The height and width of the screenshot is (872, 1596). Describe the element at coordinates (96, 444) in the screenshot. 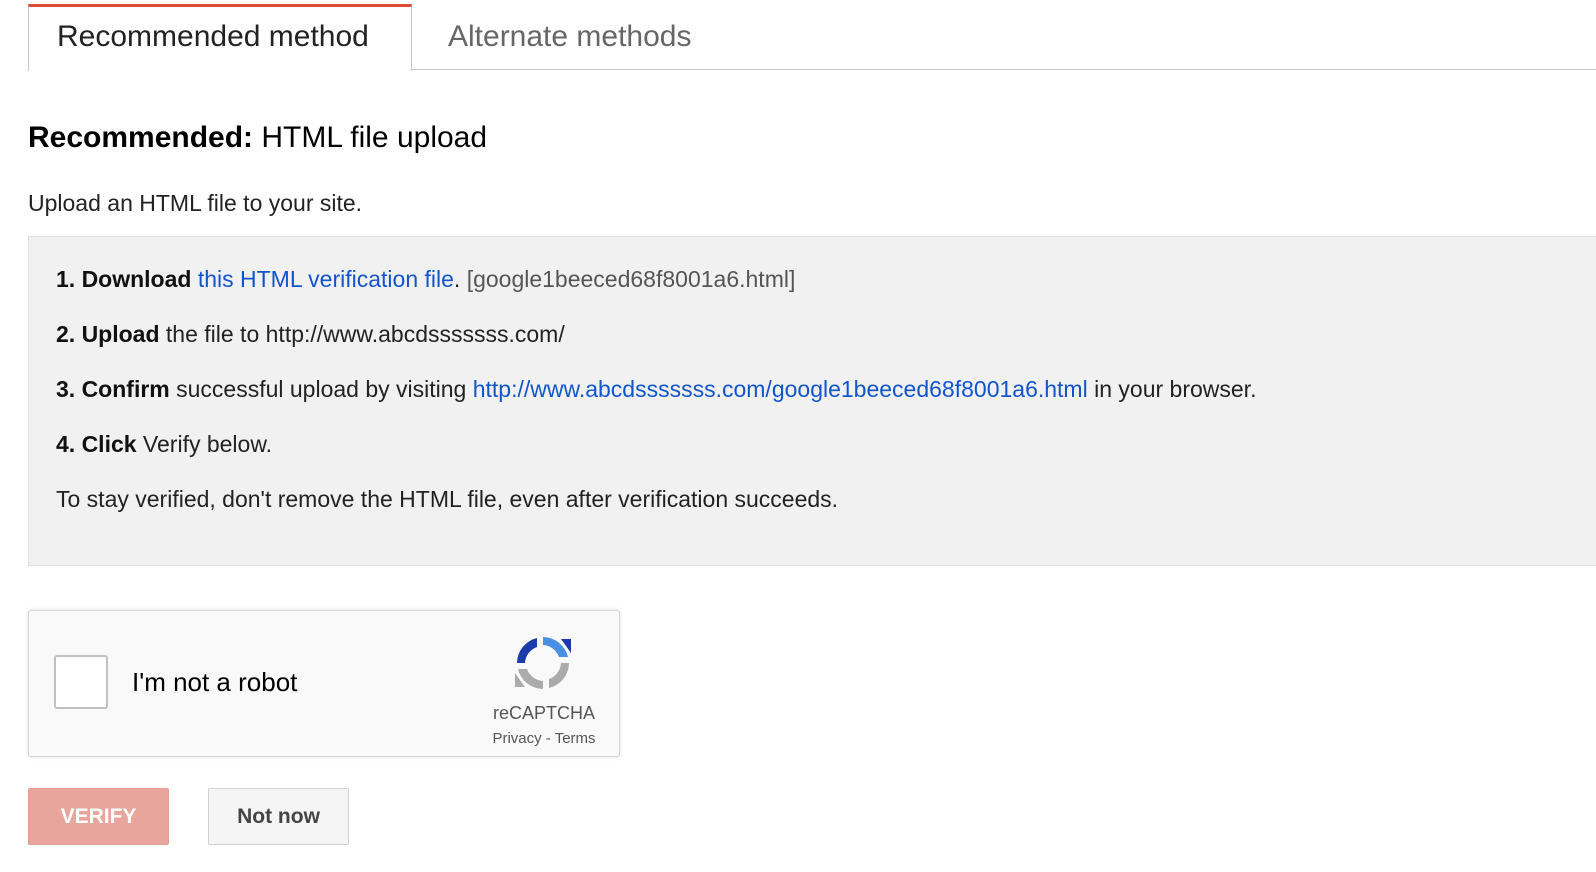

I see `step-click-label: 4. Click` at that location.